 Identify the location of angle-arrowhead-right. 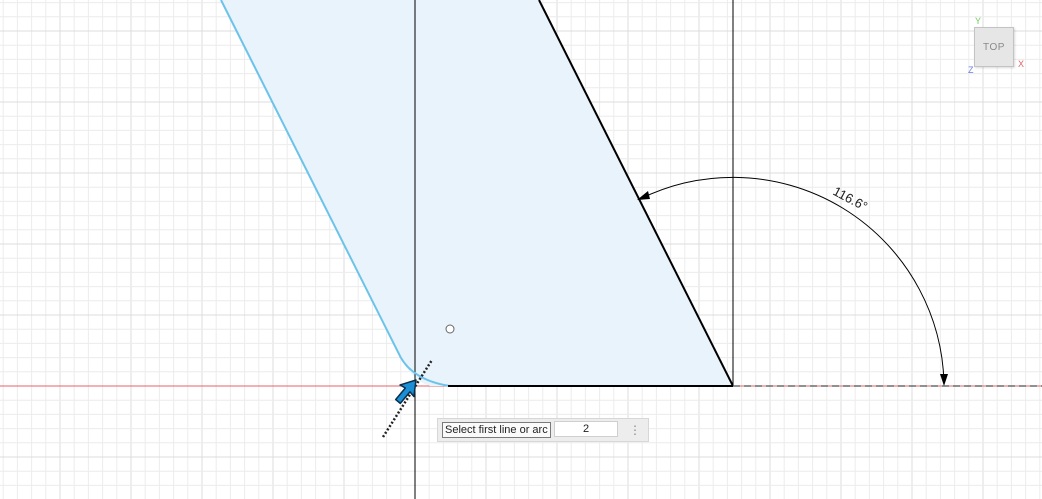
(944, 380).